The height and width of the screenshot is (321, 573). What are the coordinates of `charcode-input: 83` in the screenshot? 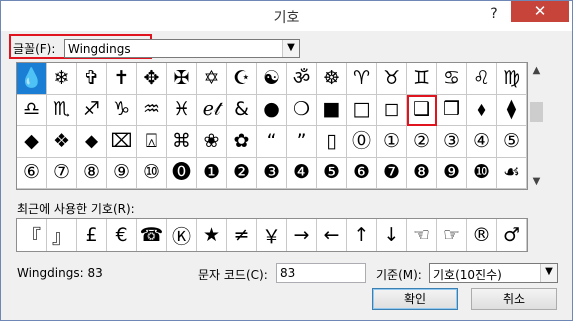 It's located at (321, 273).